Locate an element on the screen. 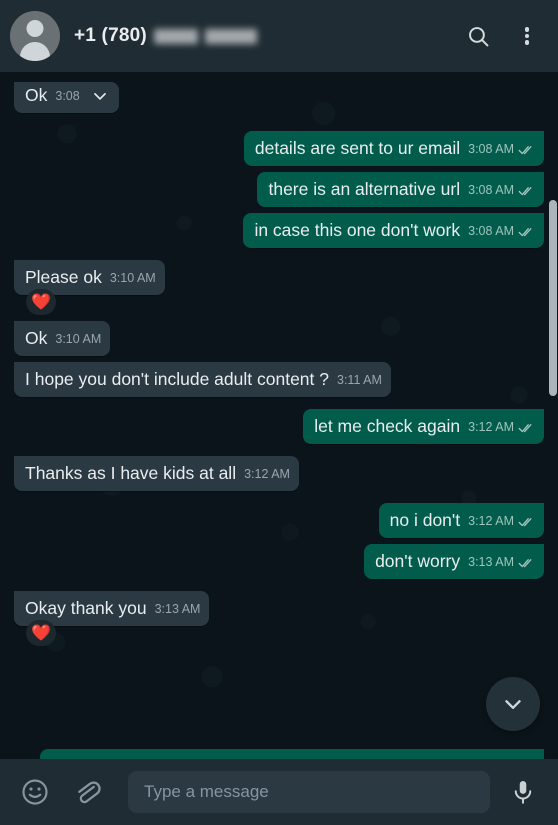 The height and width of the screenshot is (825, 558). attach-button is located at coordinates (87, 792).